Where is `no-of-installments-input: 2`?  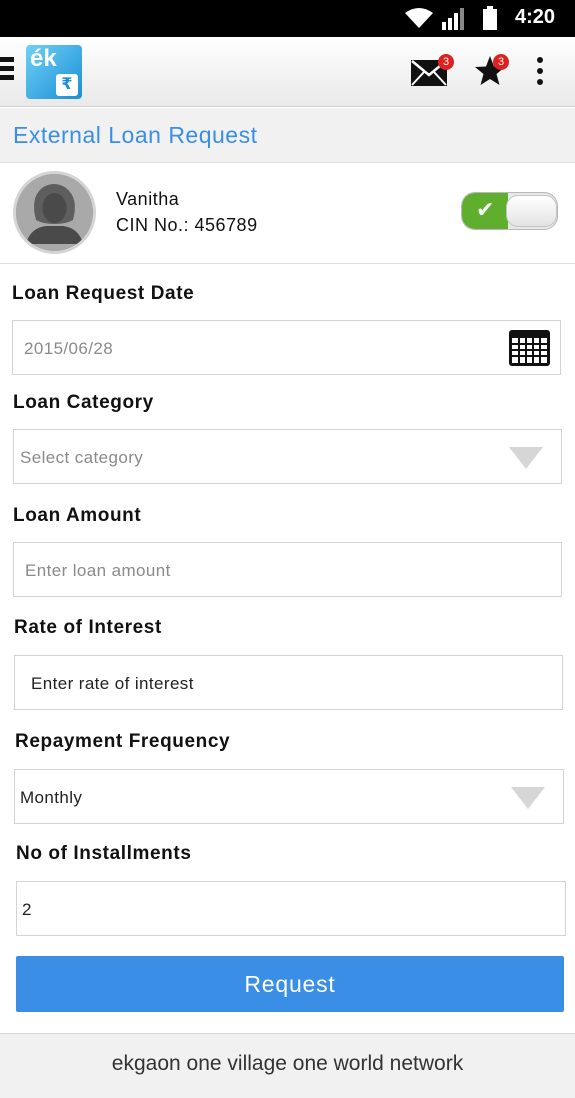
no-of-installments-input: 2 is located at coordinates (291, 908).